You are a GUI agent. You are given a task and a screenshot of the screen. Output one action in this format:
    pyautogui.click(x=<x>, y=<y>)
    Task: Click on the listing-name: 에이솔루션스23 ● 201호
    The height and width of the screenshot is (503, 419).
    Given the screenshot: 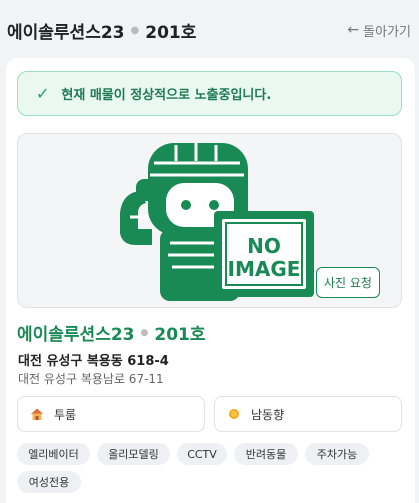 What is the action you would take?
    pyautogui.click(x=111, y=332)
    